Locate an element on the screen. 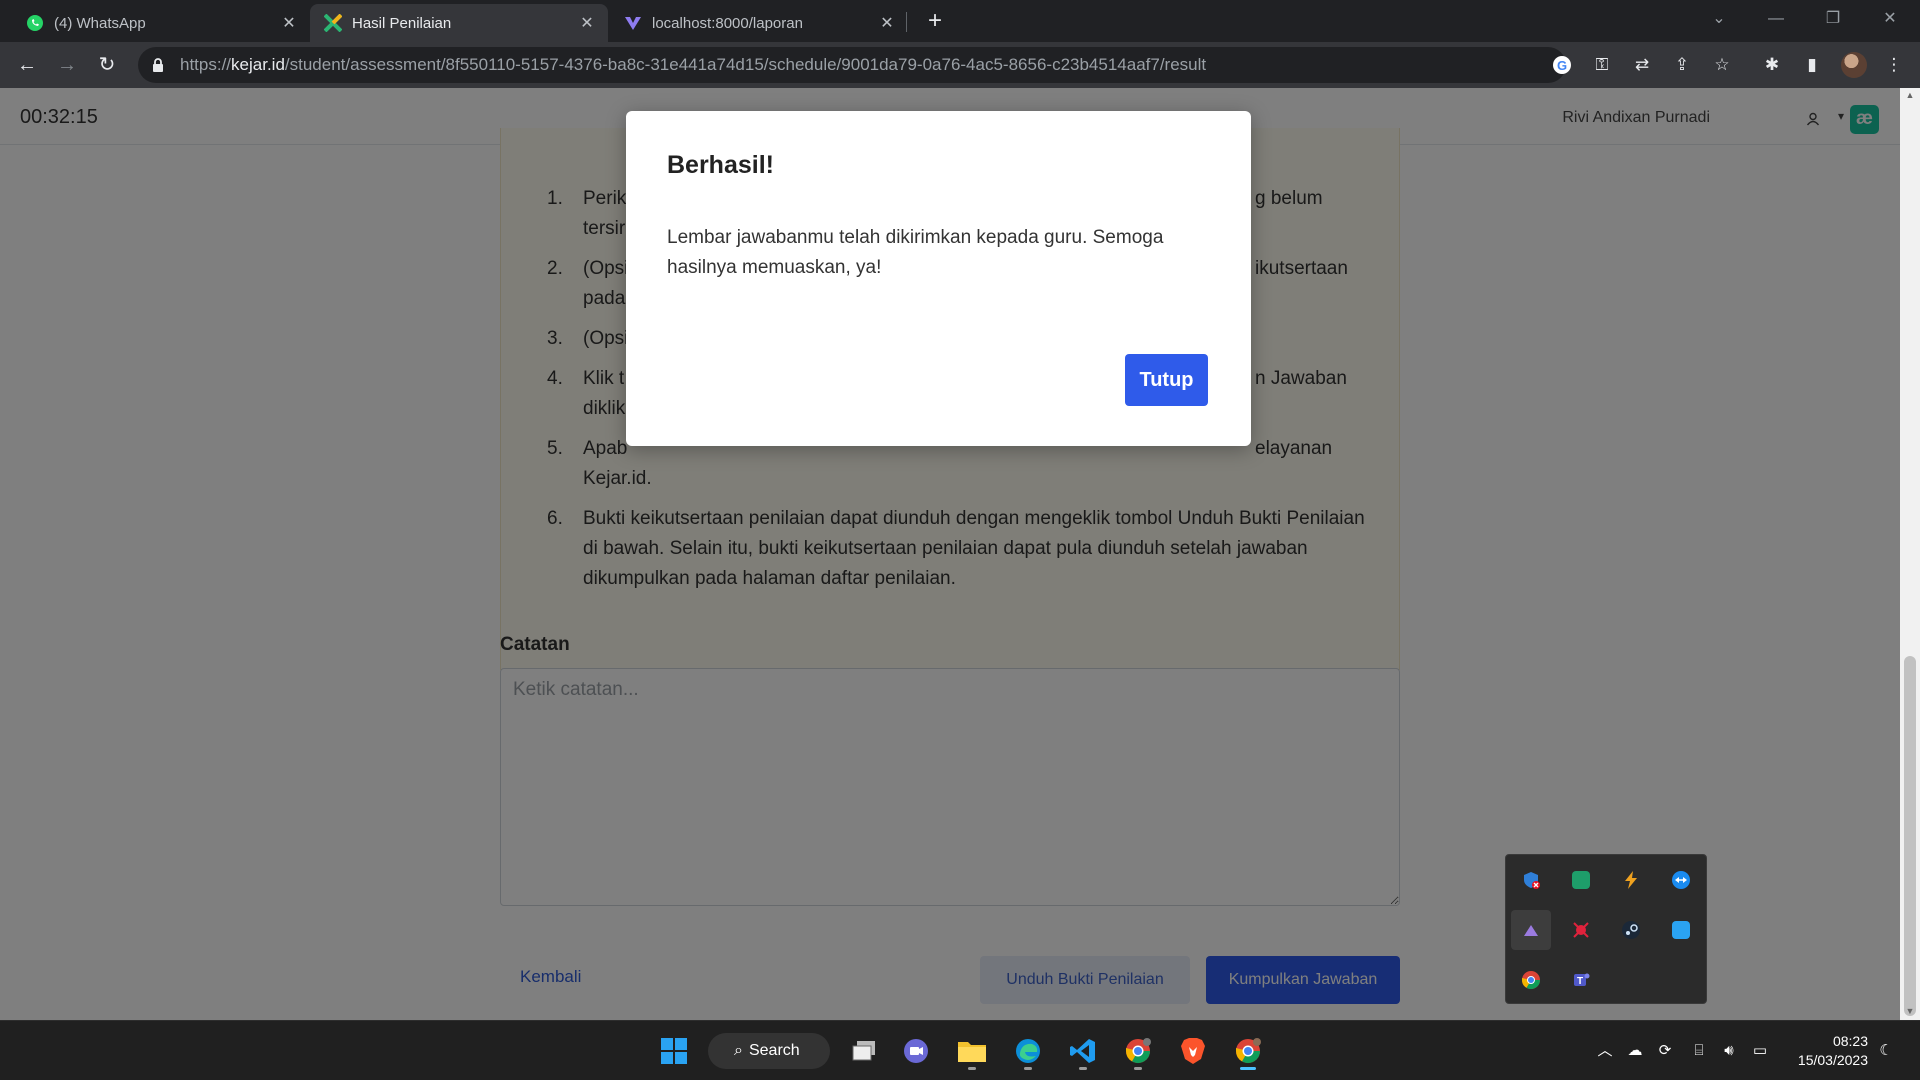 The height and width of the screenshot is (1080, 1920). chat-icon is located at coordinates (916, 1051).